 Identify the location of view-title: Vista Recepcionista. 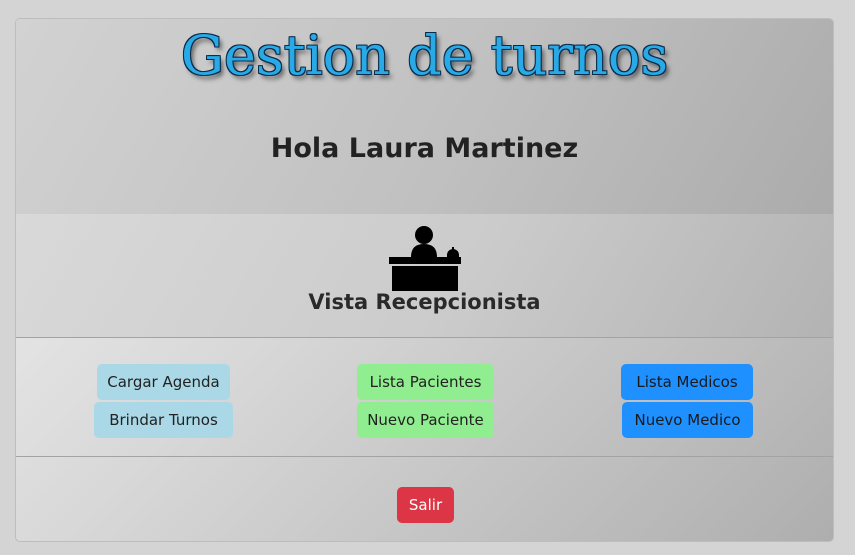
(424, 302).